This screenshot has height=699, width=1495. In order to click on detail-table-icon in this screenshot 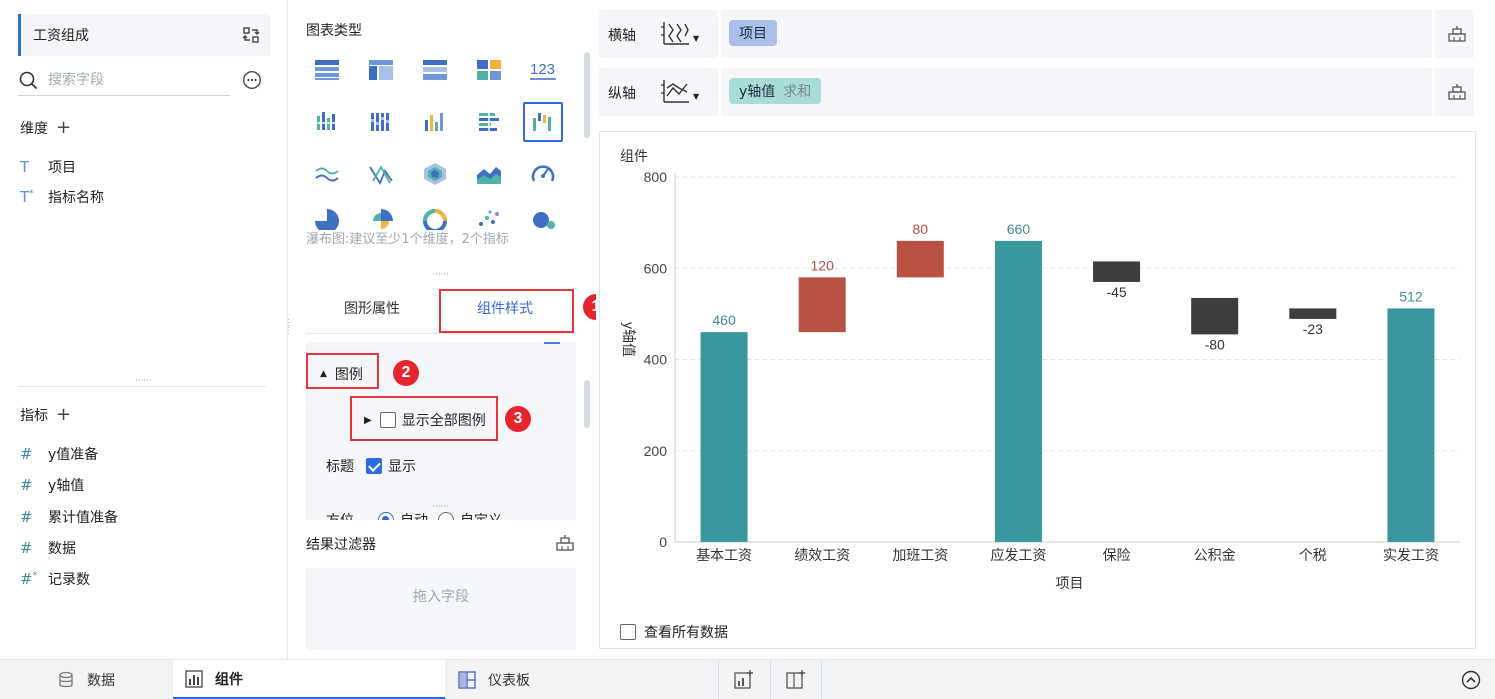, I will do `click(435, 70)`.